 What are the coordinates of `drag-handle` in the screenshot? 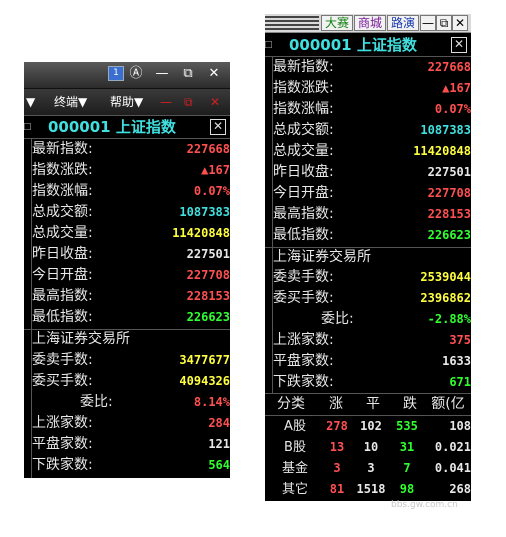 It's located at (292, 23).